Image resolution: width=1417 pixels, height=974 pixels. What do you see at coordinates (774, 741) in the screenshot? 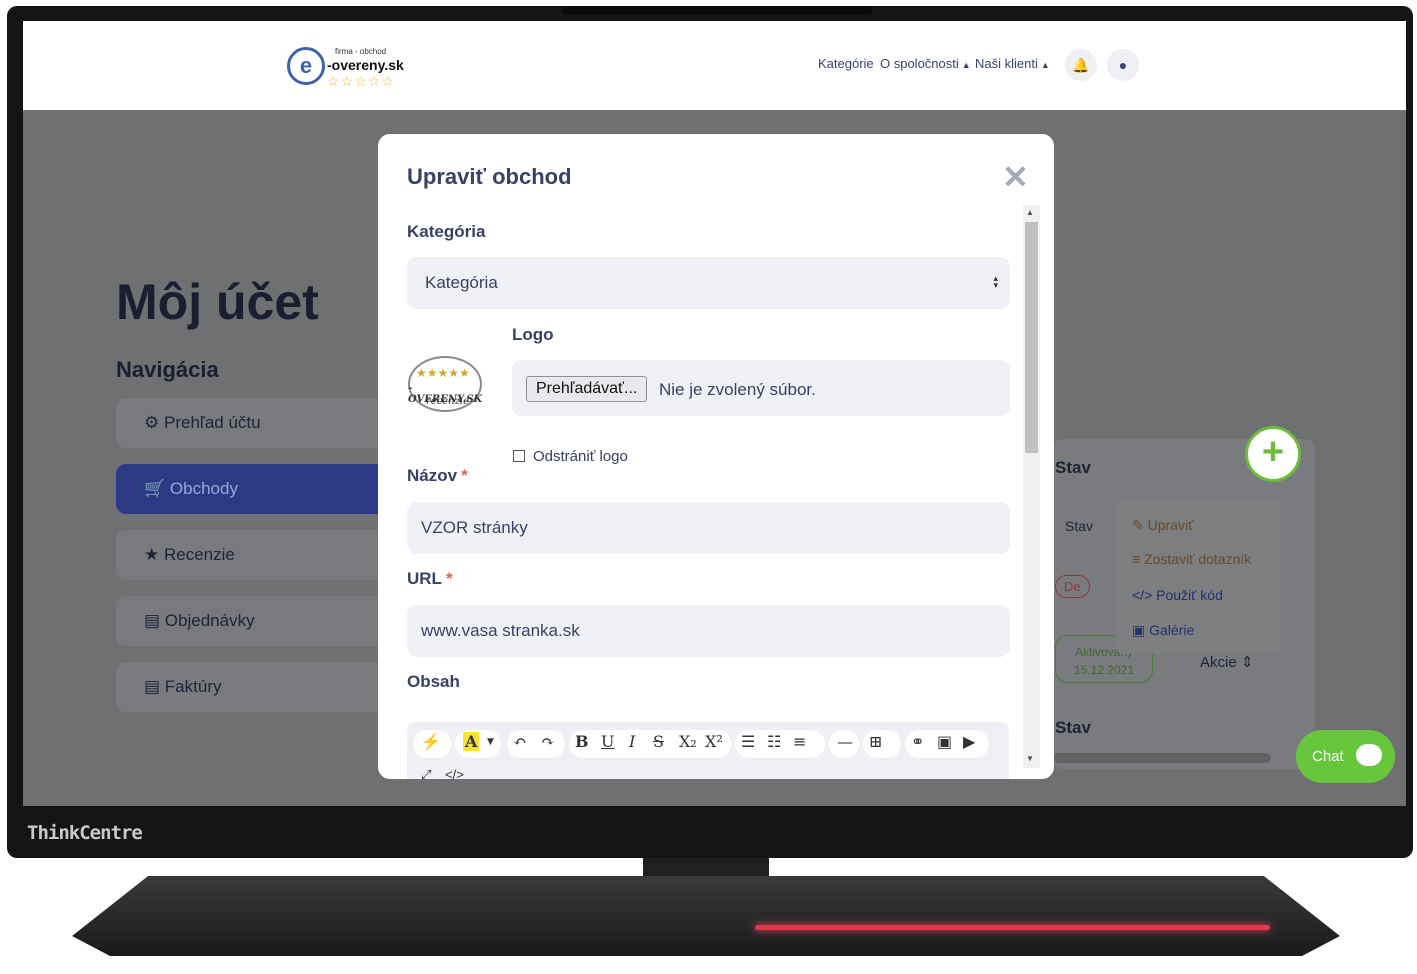
I see `numbered-list-icon: ☷` at bounding box center [774, 741].